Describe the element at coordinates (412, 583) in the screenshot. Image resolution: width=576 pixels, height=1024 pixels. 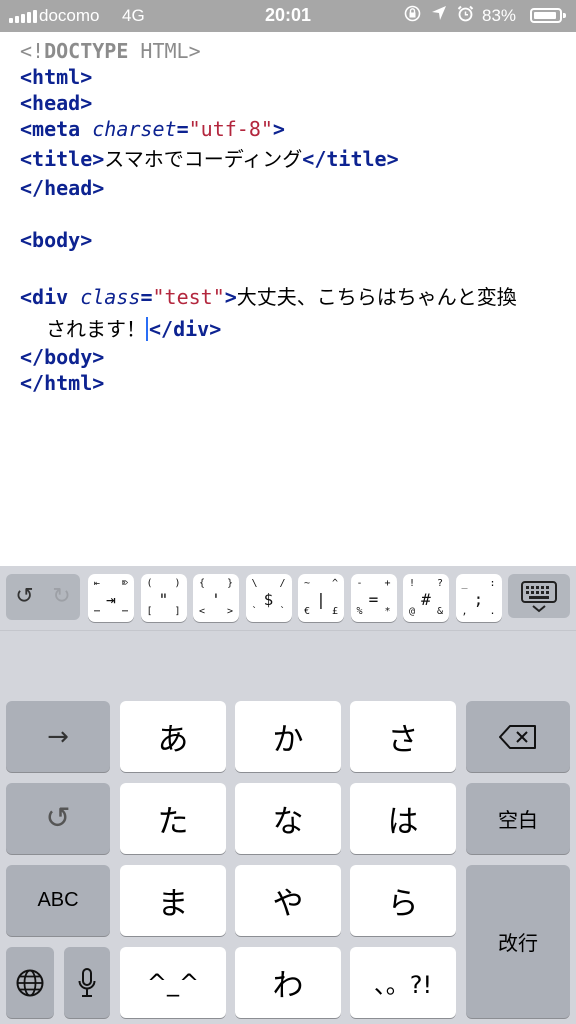
I see `symbol-glyph: !` at that location.